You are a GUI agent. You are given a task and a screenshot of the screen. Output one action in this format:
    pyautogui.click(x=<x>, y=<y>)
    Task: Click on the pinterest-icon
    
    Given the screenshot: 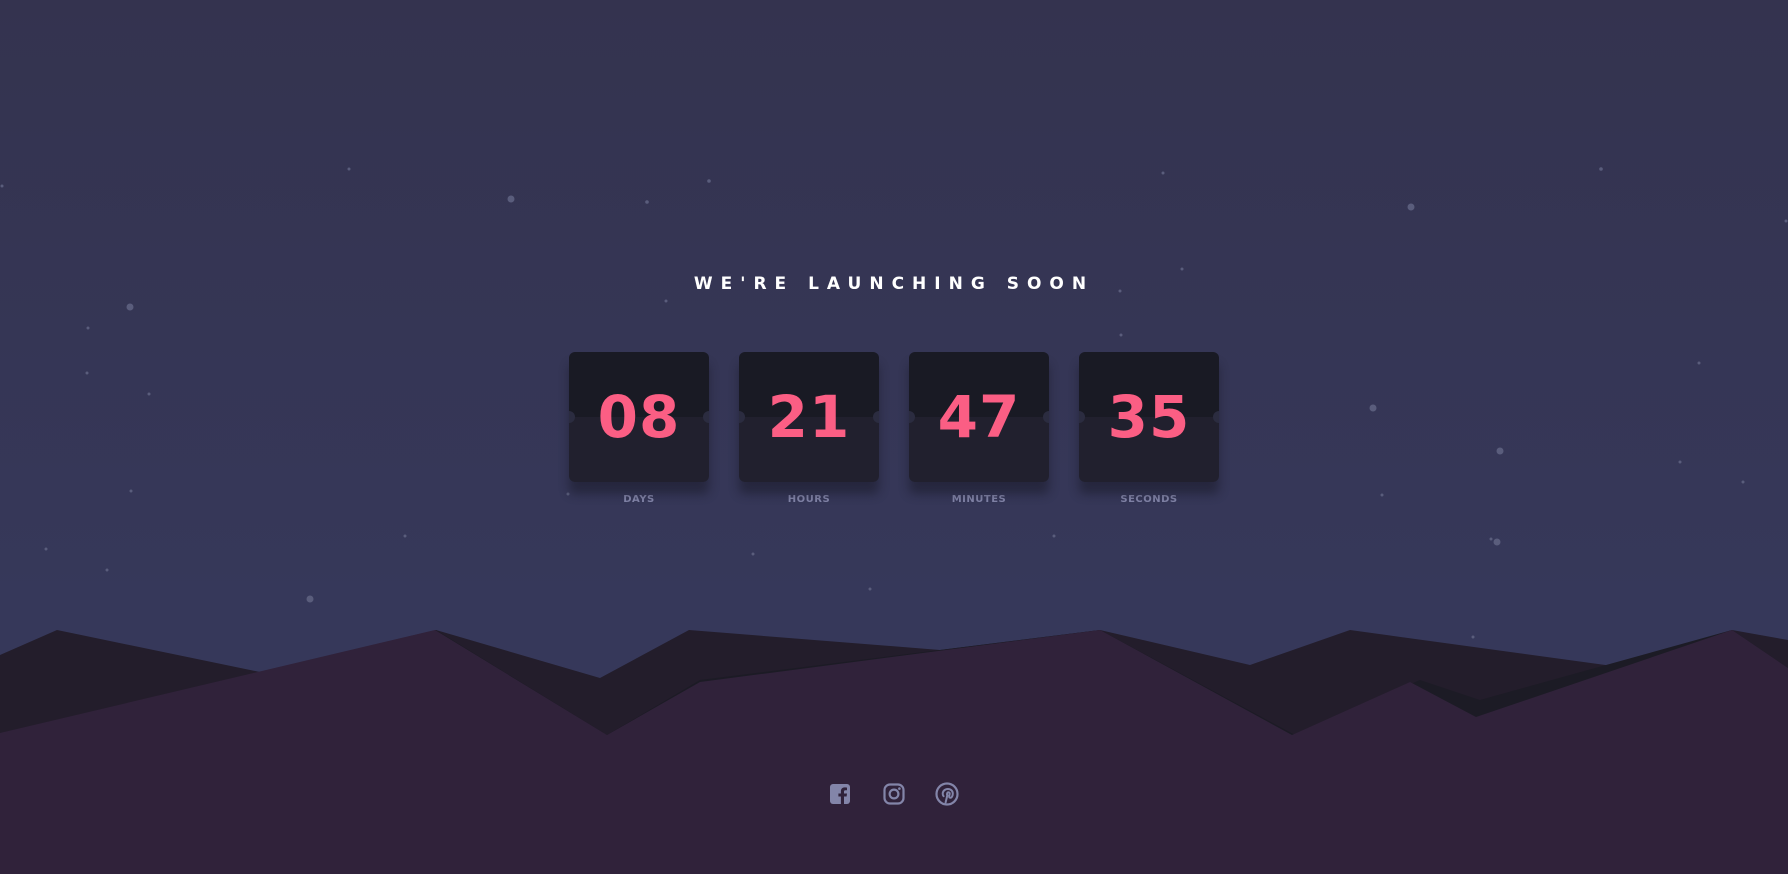 What is the action you would take?
    pyautogui.click(x=947, y=794)
    